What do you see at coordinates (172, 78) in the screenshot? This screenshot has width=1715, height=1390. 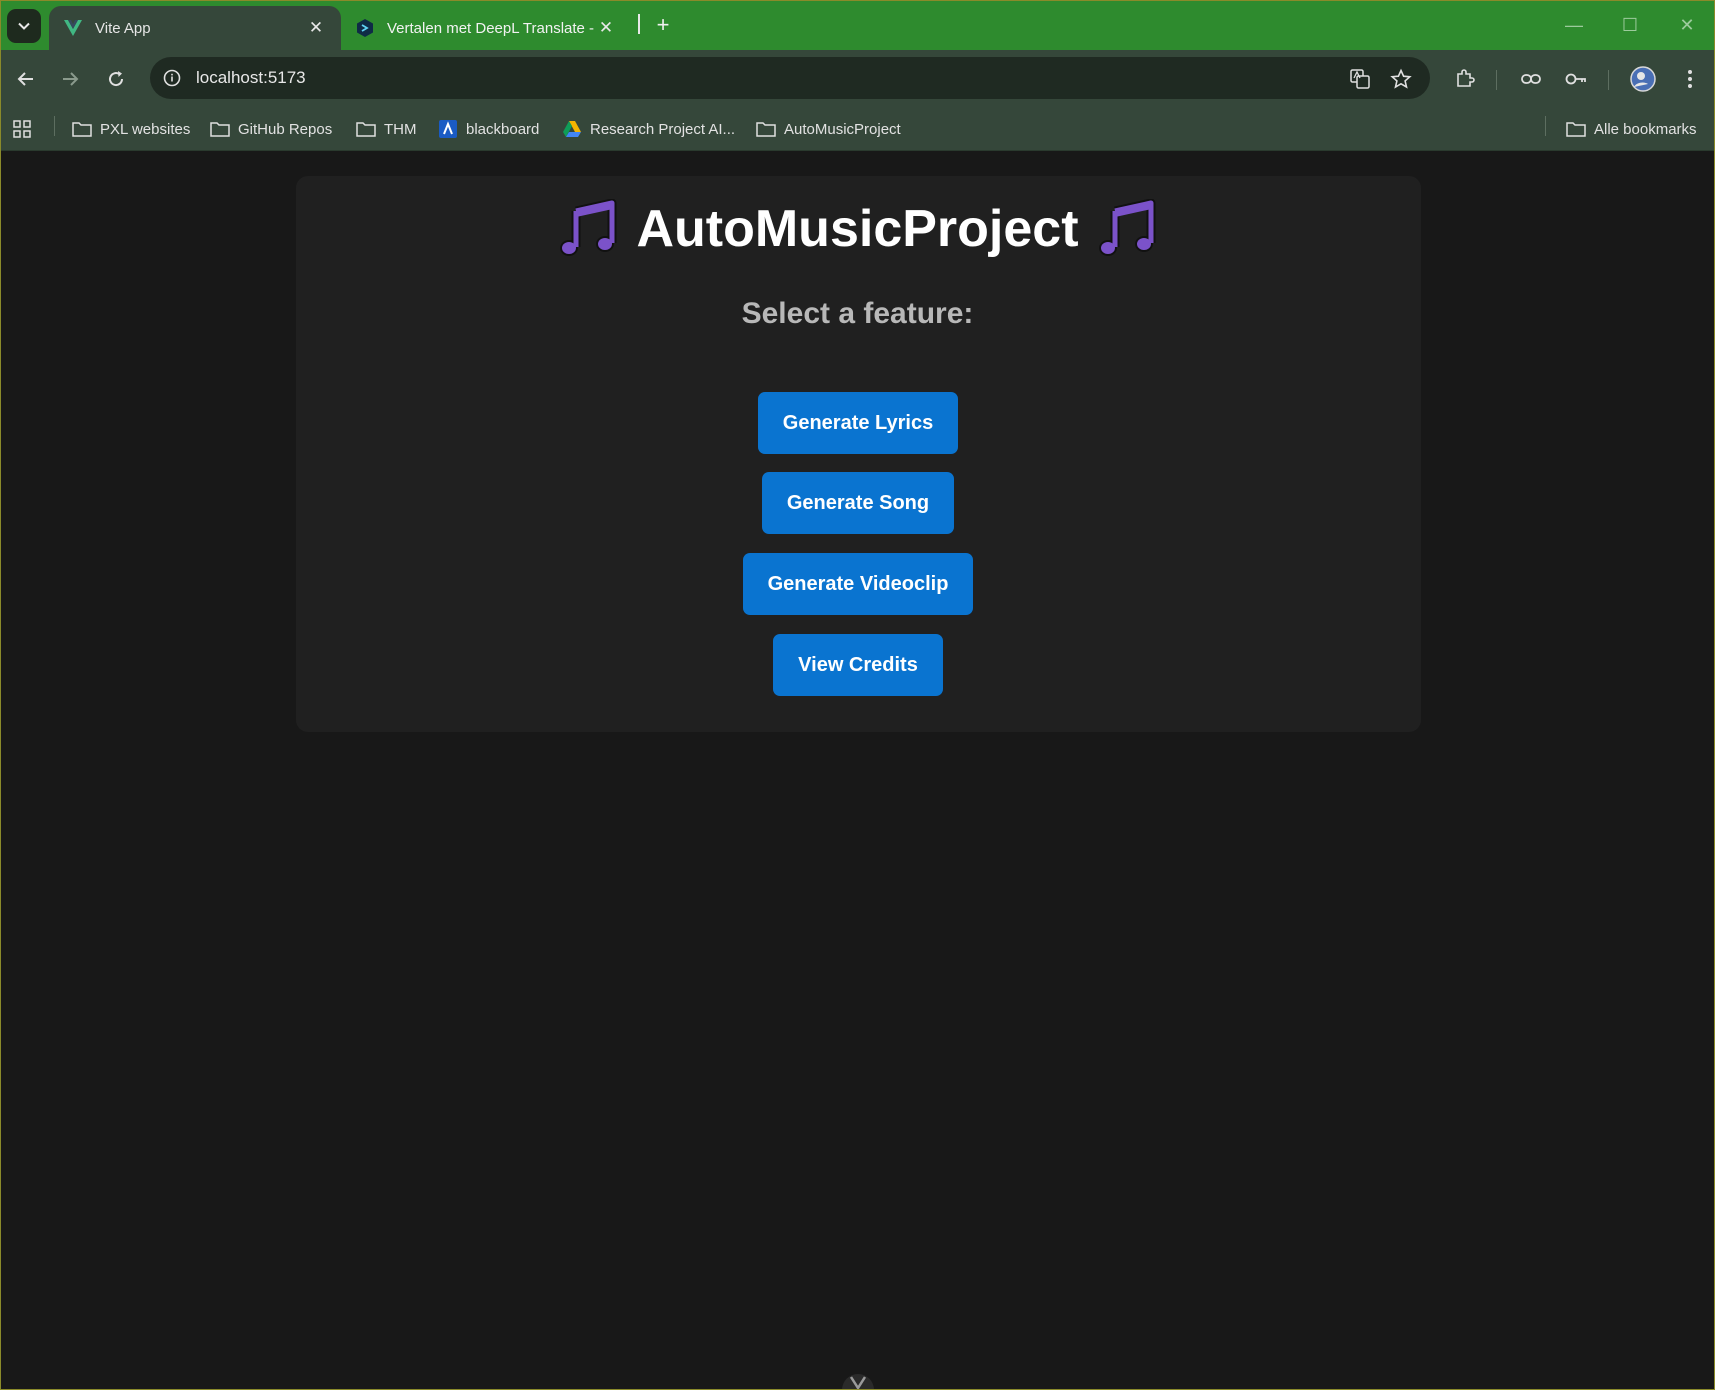 I see `site-info-icon` at bounding box center [172, 78].